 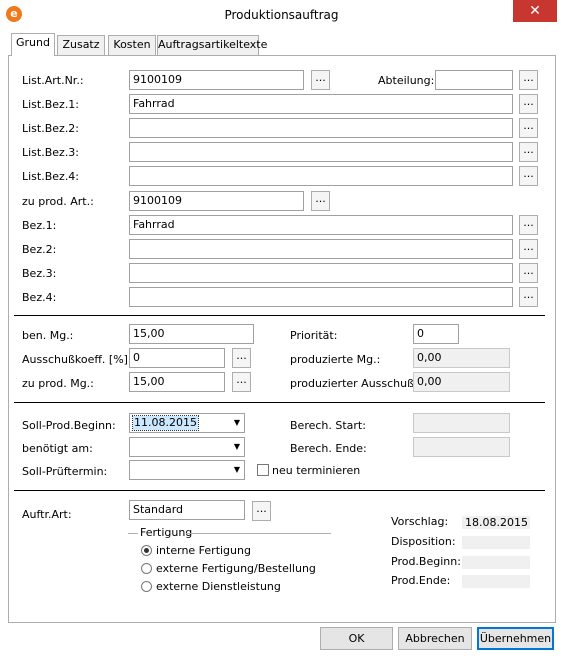 What do you see at coordinates (321, 128) in the screenshot?
I see `list-bez2-field` at bounding box center [321, 128].